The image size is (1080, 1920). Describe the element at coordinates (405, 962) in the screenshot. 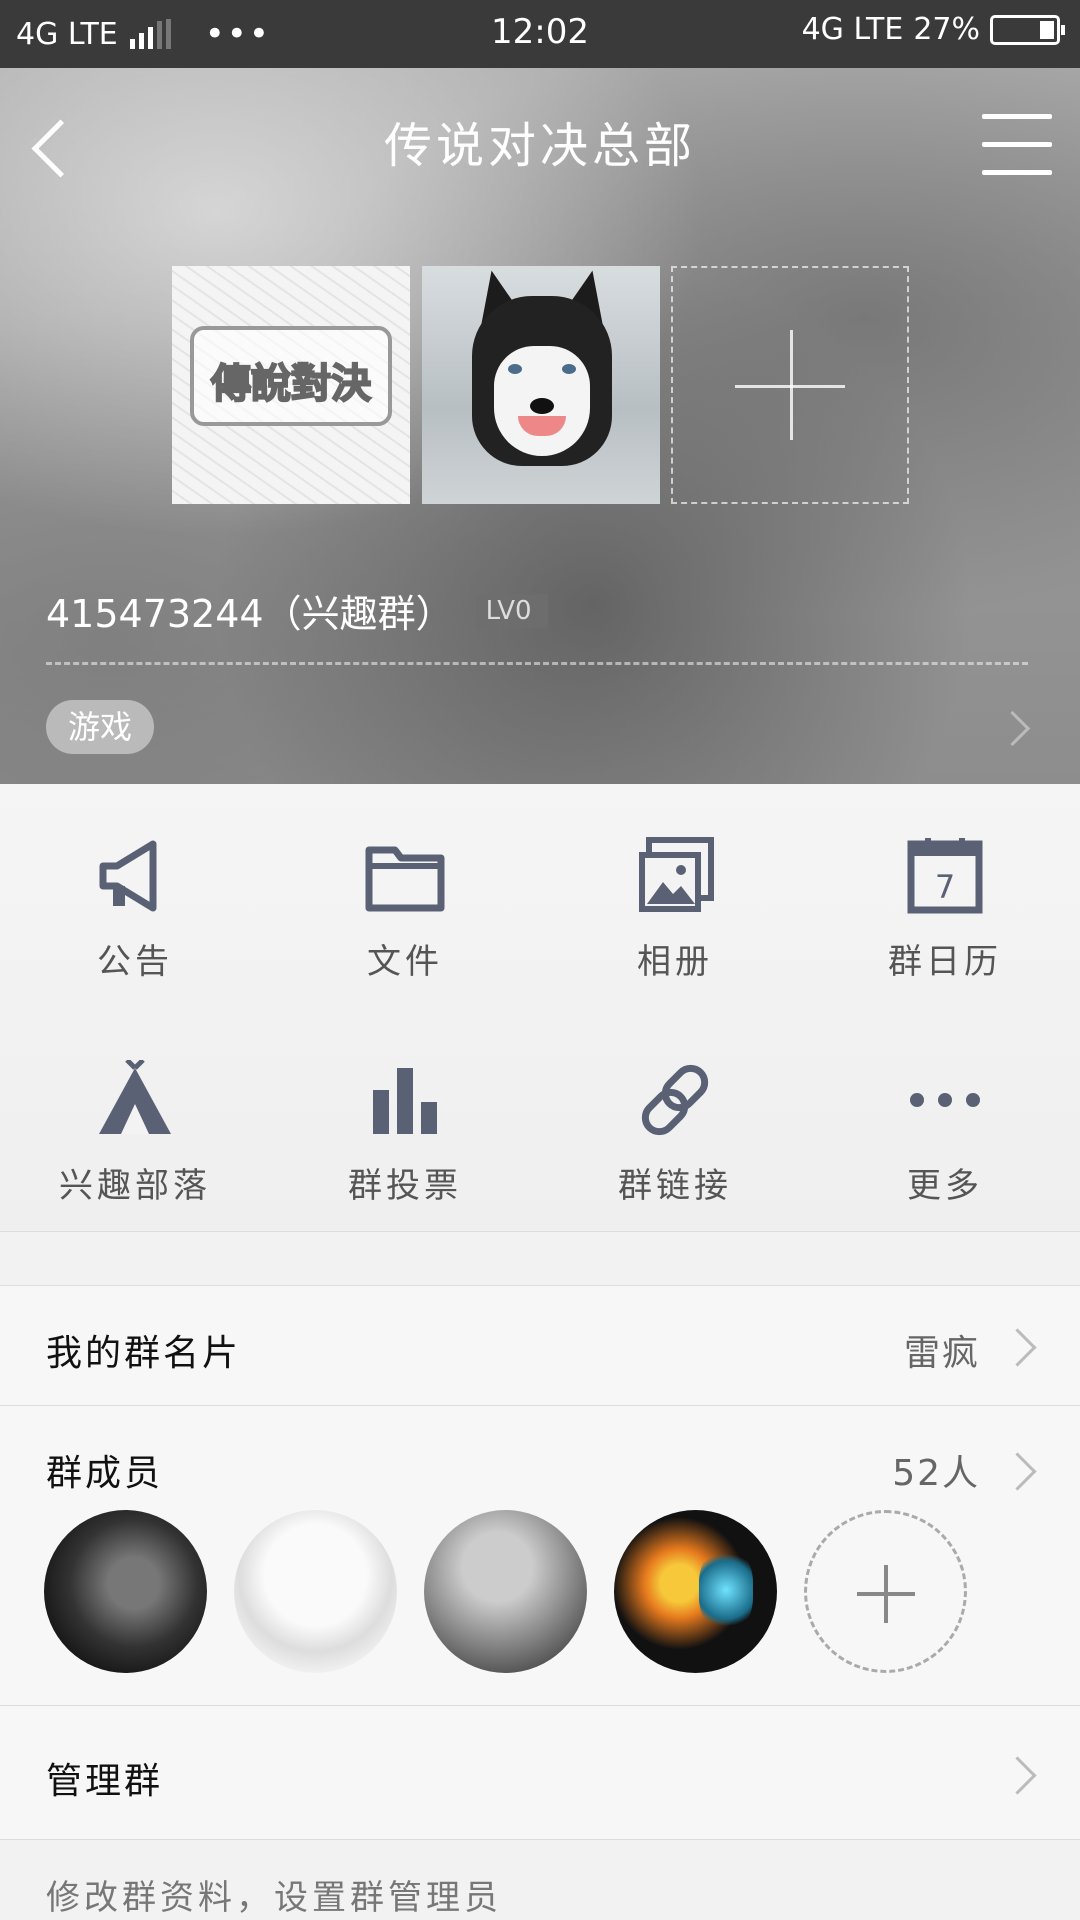

I see `grid-label: 文件` at that location.